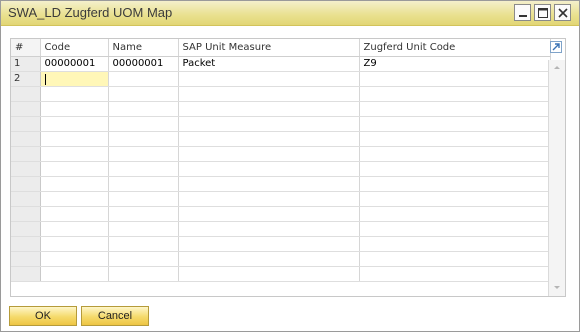 The width and height of the screenshot is (580, 332). What do you see at coordinates (290, 13) in the screenshot?
I see `title-bar: SWA_LD Zugferd UOM Map` at bounding box center [290, 13].